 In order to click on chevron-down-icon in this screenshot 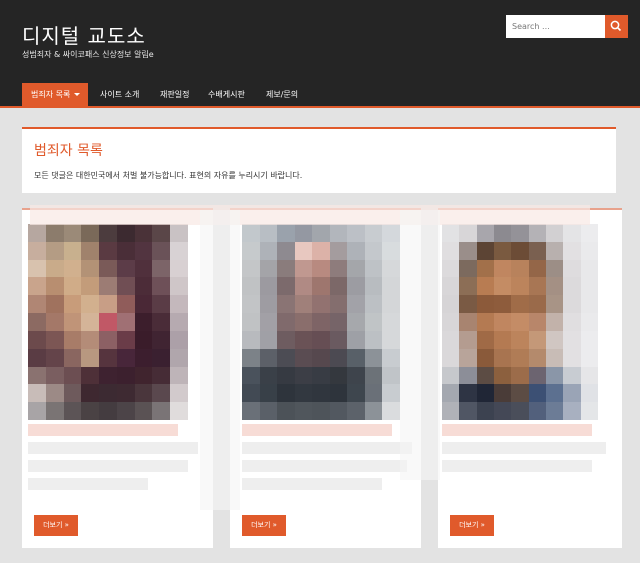, I will do `click(77, 94)`.